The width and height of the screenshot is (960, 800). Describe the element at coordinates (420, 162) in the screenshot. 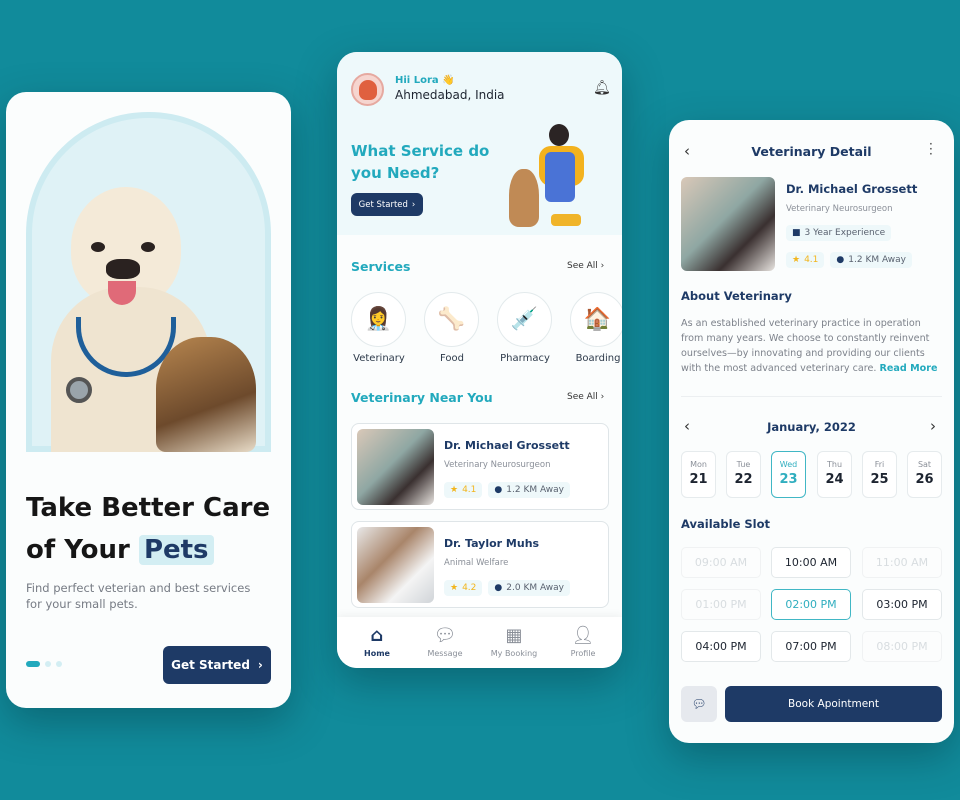

I see `hero-title: What Service do you Need?` at that location.